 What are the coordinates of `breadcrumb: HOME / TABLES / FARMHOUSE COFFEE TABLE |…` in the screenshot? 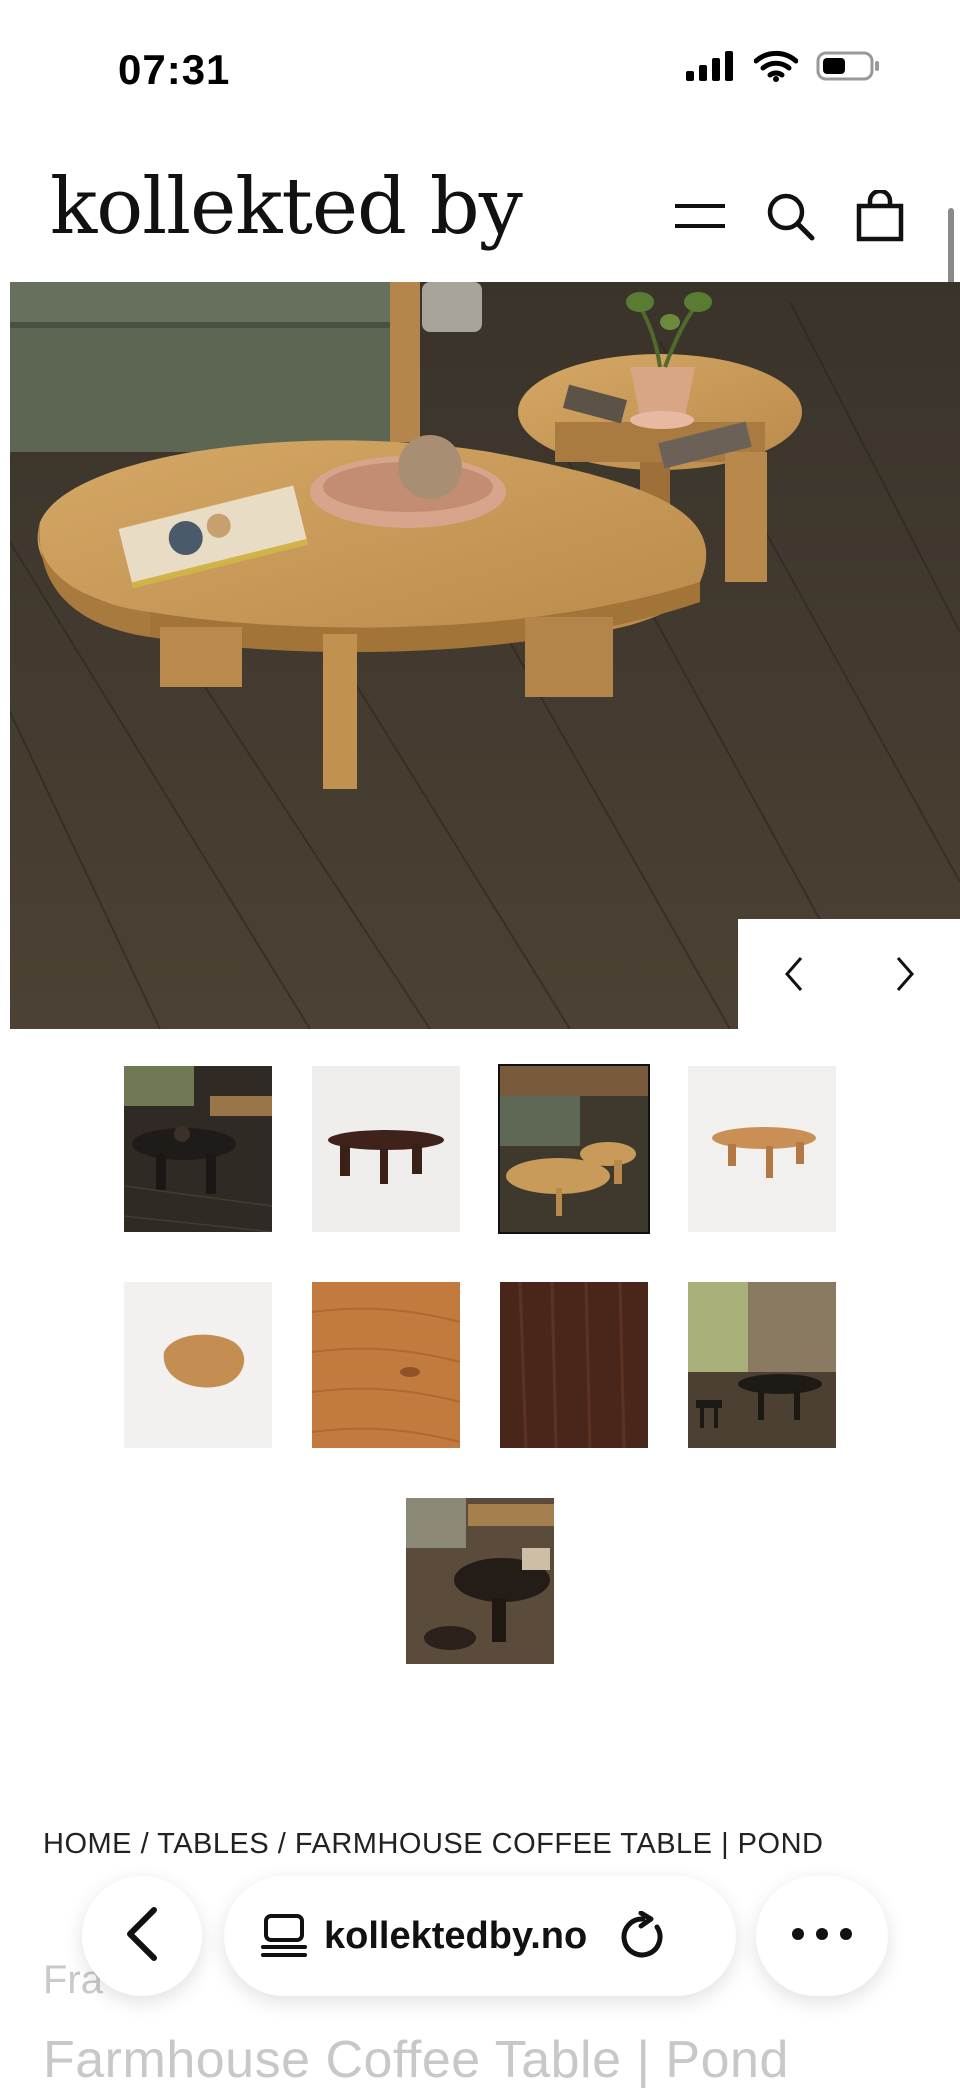 It's located at (433, 1844).